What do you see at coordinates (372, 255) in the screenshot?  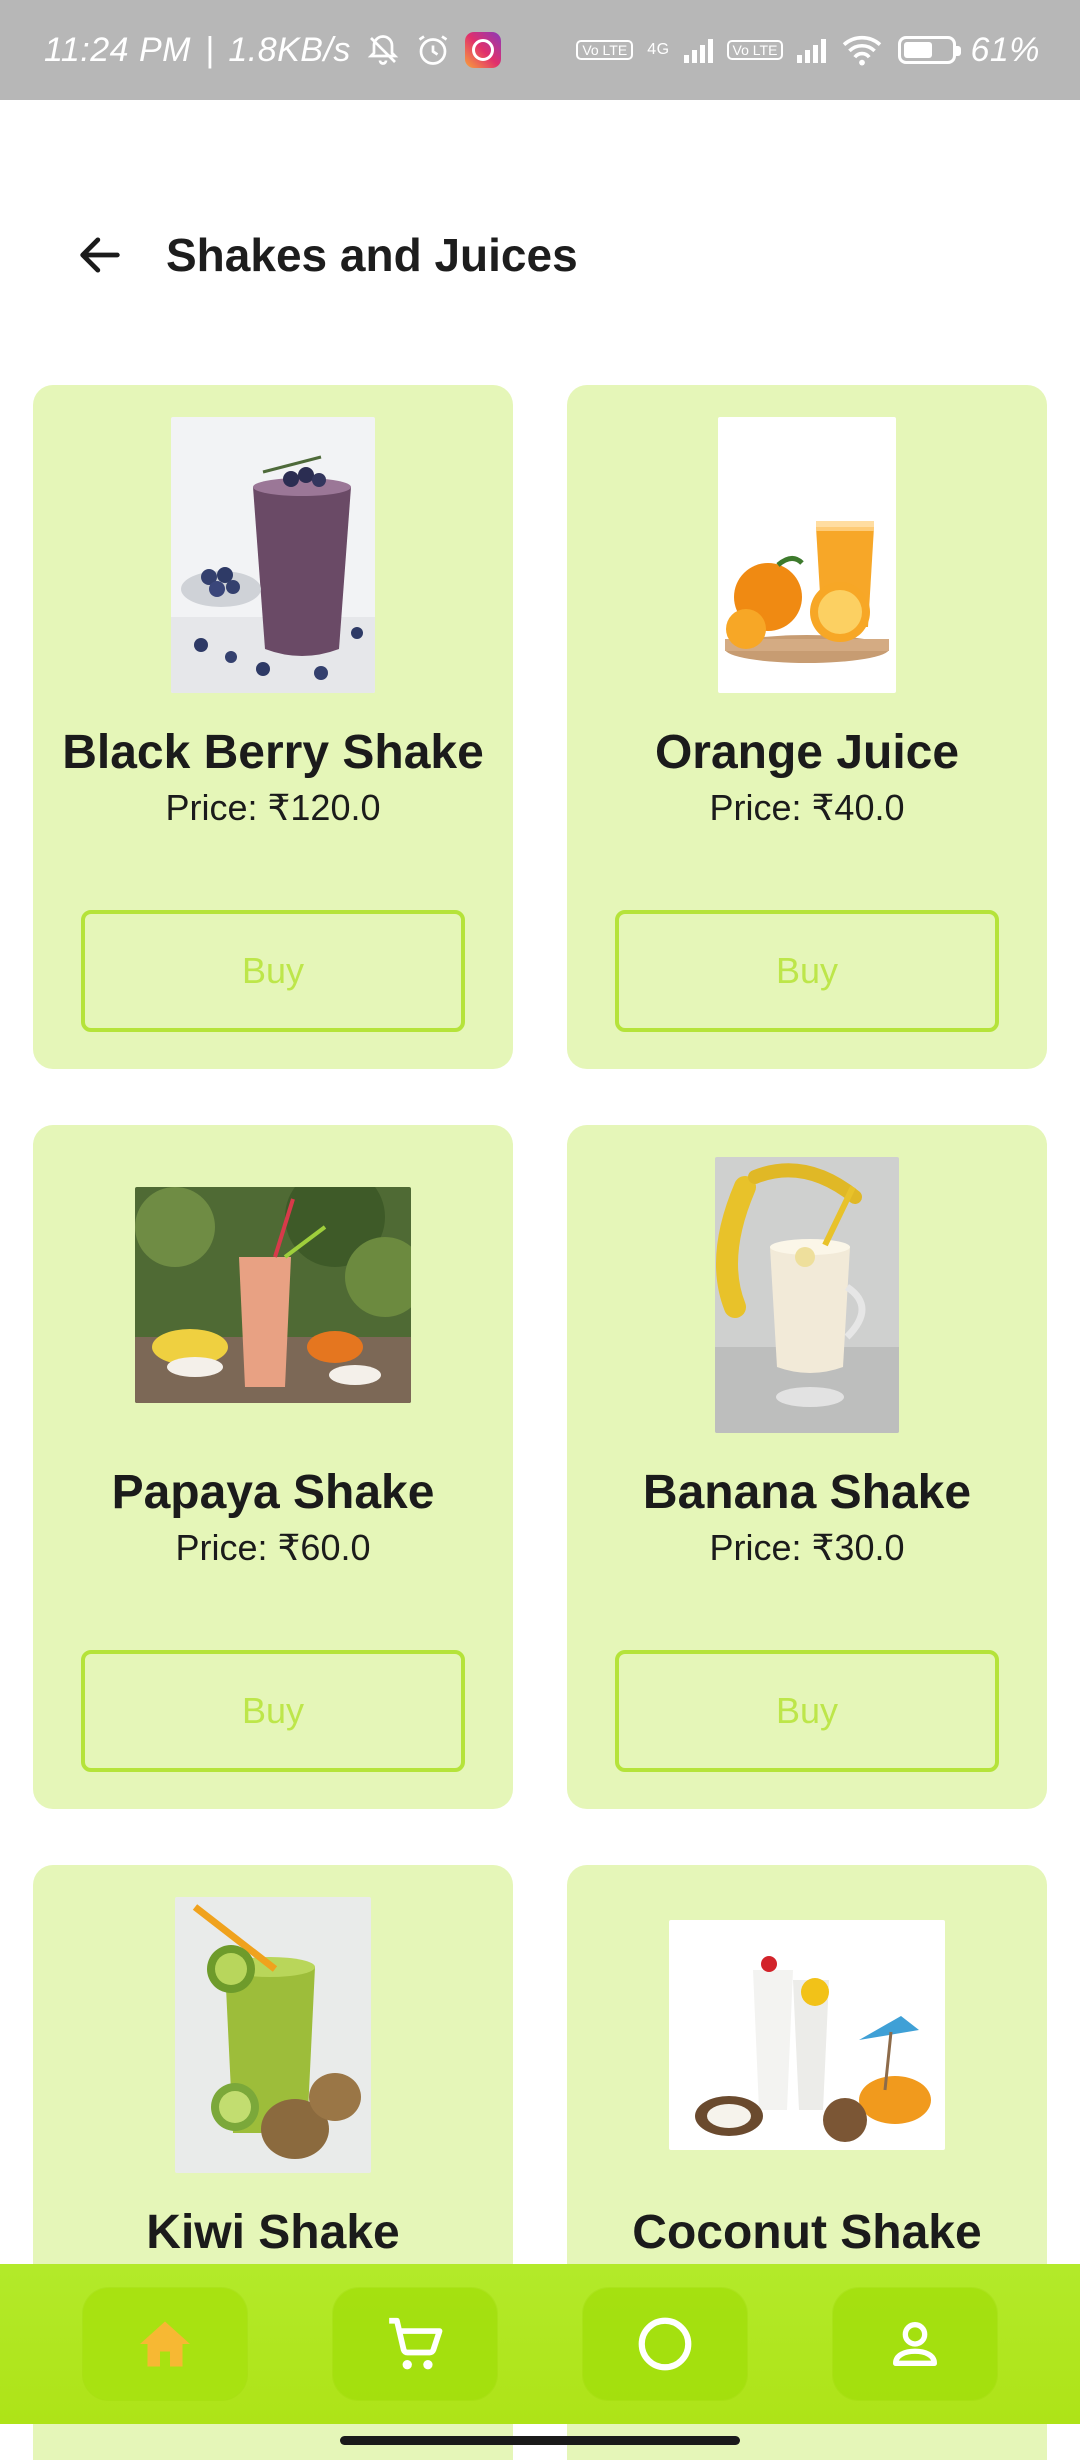 I see `page-title: Shakes and Juices` at bounding box center [372, 255].